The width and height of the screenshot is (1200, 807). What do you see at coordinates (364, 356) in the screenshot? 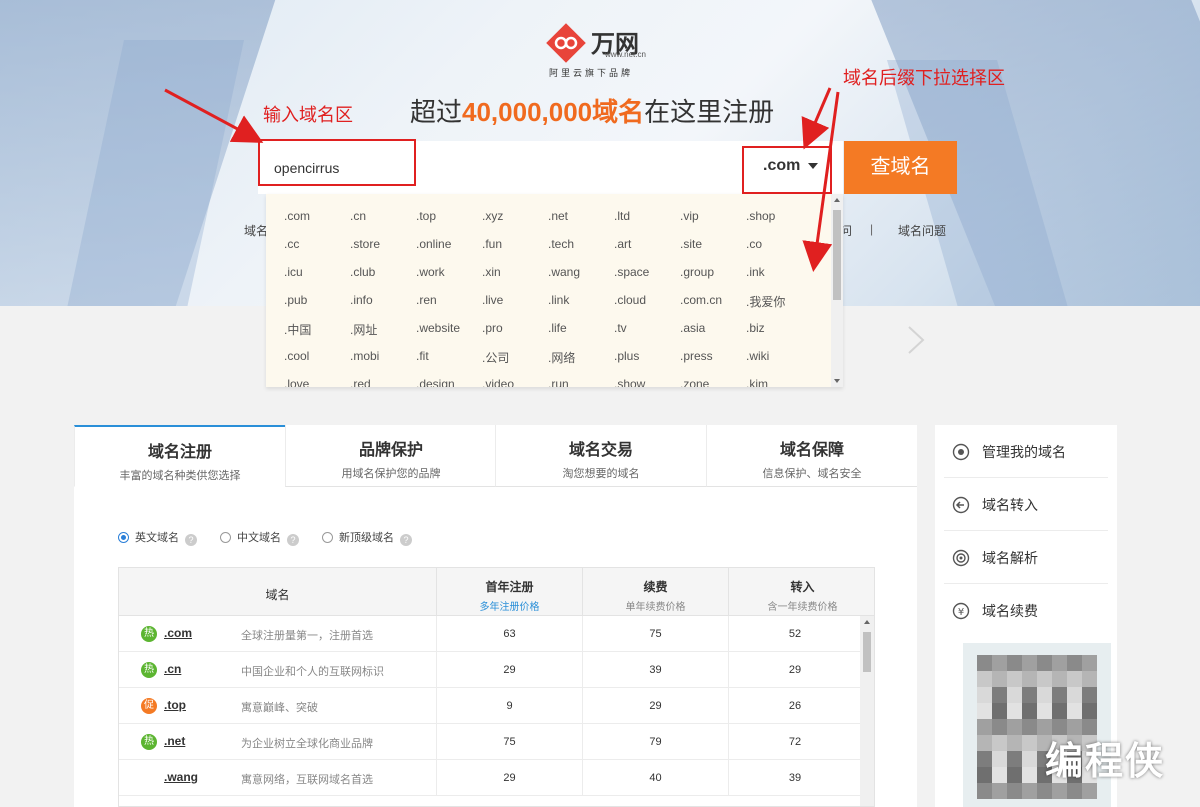
I see `suffix-option: .mobi` at bounding box center [364, 356].